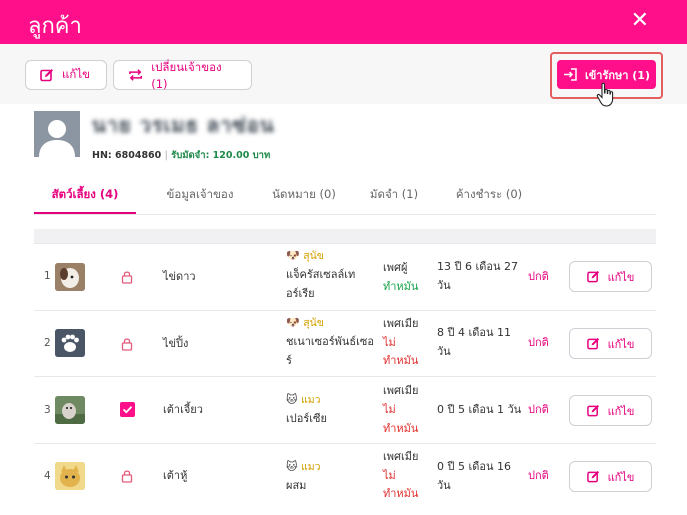 The image size is (687, 515). What do you see at coordinates (76, 74) in the screenshot?
I see `edit-owner-label: แก้ไข` at bounding box center [76, 74].